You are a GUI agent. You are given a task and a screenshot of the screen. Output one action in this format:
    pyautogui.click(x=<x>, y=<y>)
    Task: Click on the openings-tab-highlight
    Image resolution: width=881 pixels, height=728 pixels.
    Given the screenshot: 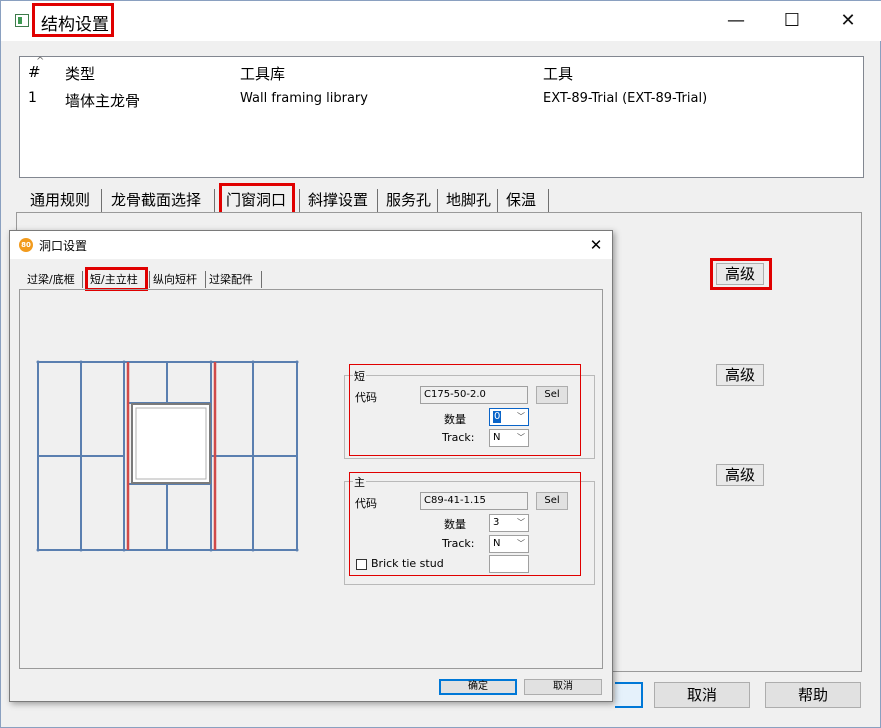 What is the action you would take?
    pyautogui.click(x=257, y=199)
    